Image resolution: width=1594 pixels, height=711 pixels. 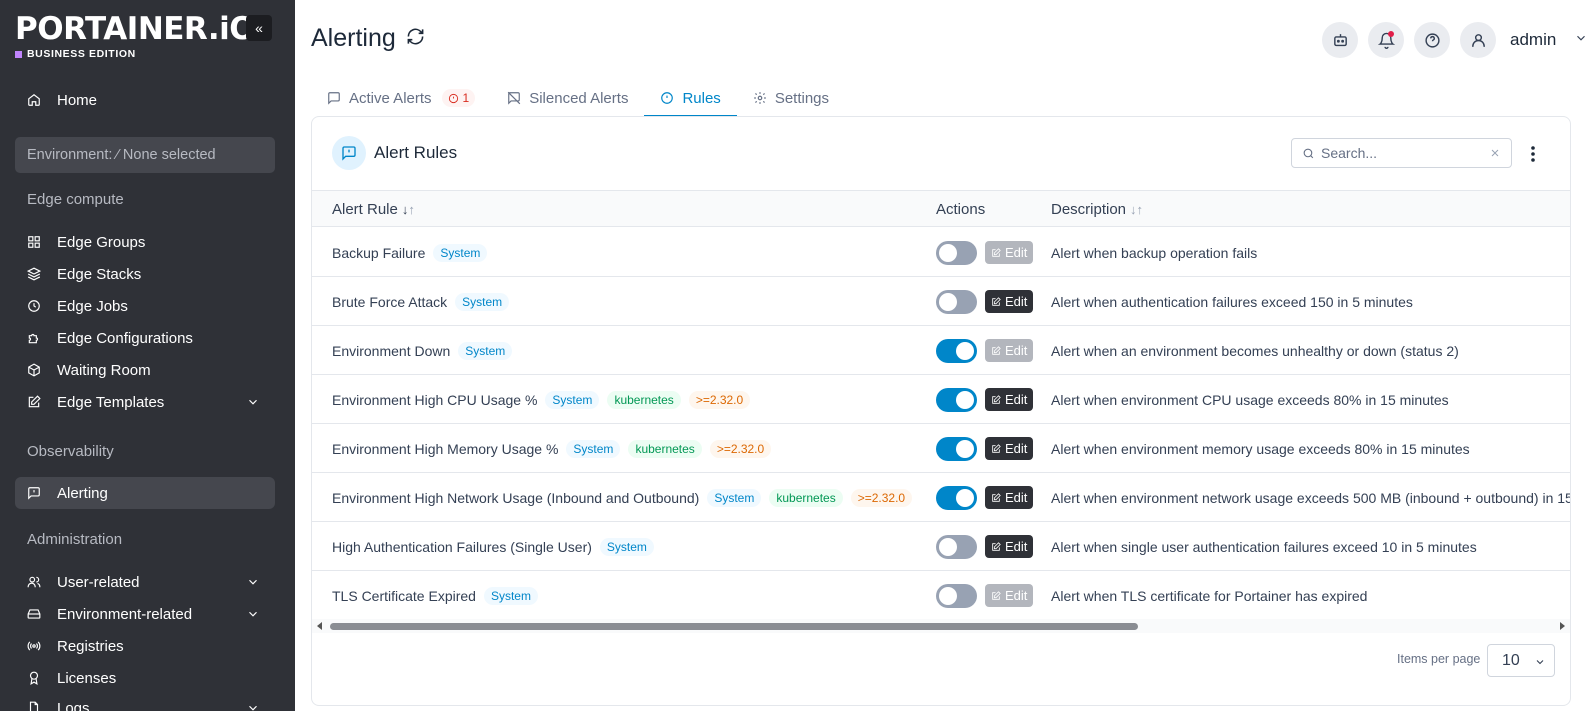 I want to click on refresh-icon, so click(x=415, y=38).